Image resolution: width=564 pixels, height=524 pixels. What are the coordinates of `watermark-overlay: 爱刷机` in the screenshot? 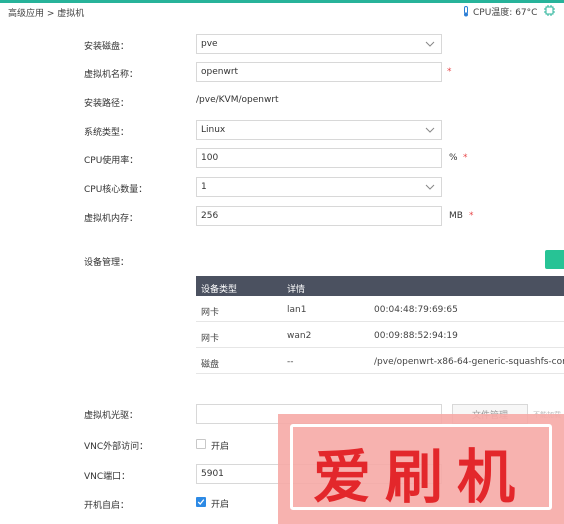 It's located at (421, 469).